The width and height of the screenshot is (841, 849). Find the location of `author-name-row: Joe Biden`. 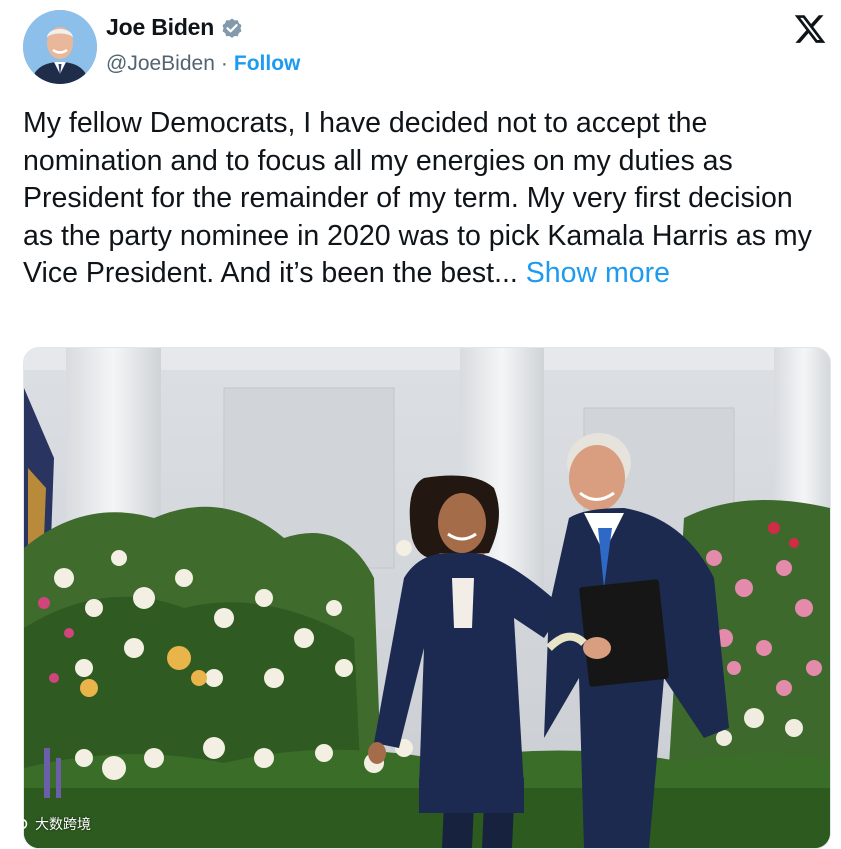

author-name-row: Joe Biden is located at coordinates (175, 27).